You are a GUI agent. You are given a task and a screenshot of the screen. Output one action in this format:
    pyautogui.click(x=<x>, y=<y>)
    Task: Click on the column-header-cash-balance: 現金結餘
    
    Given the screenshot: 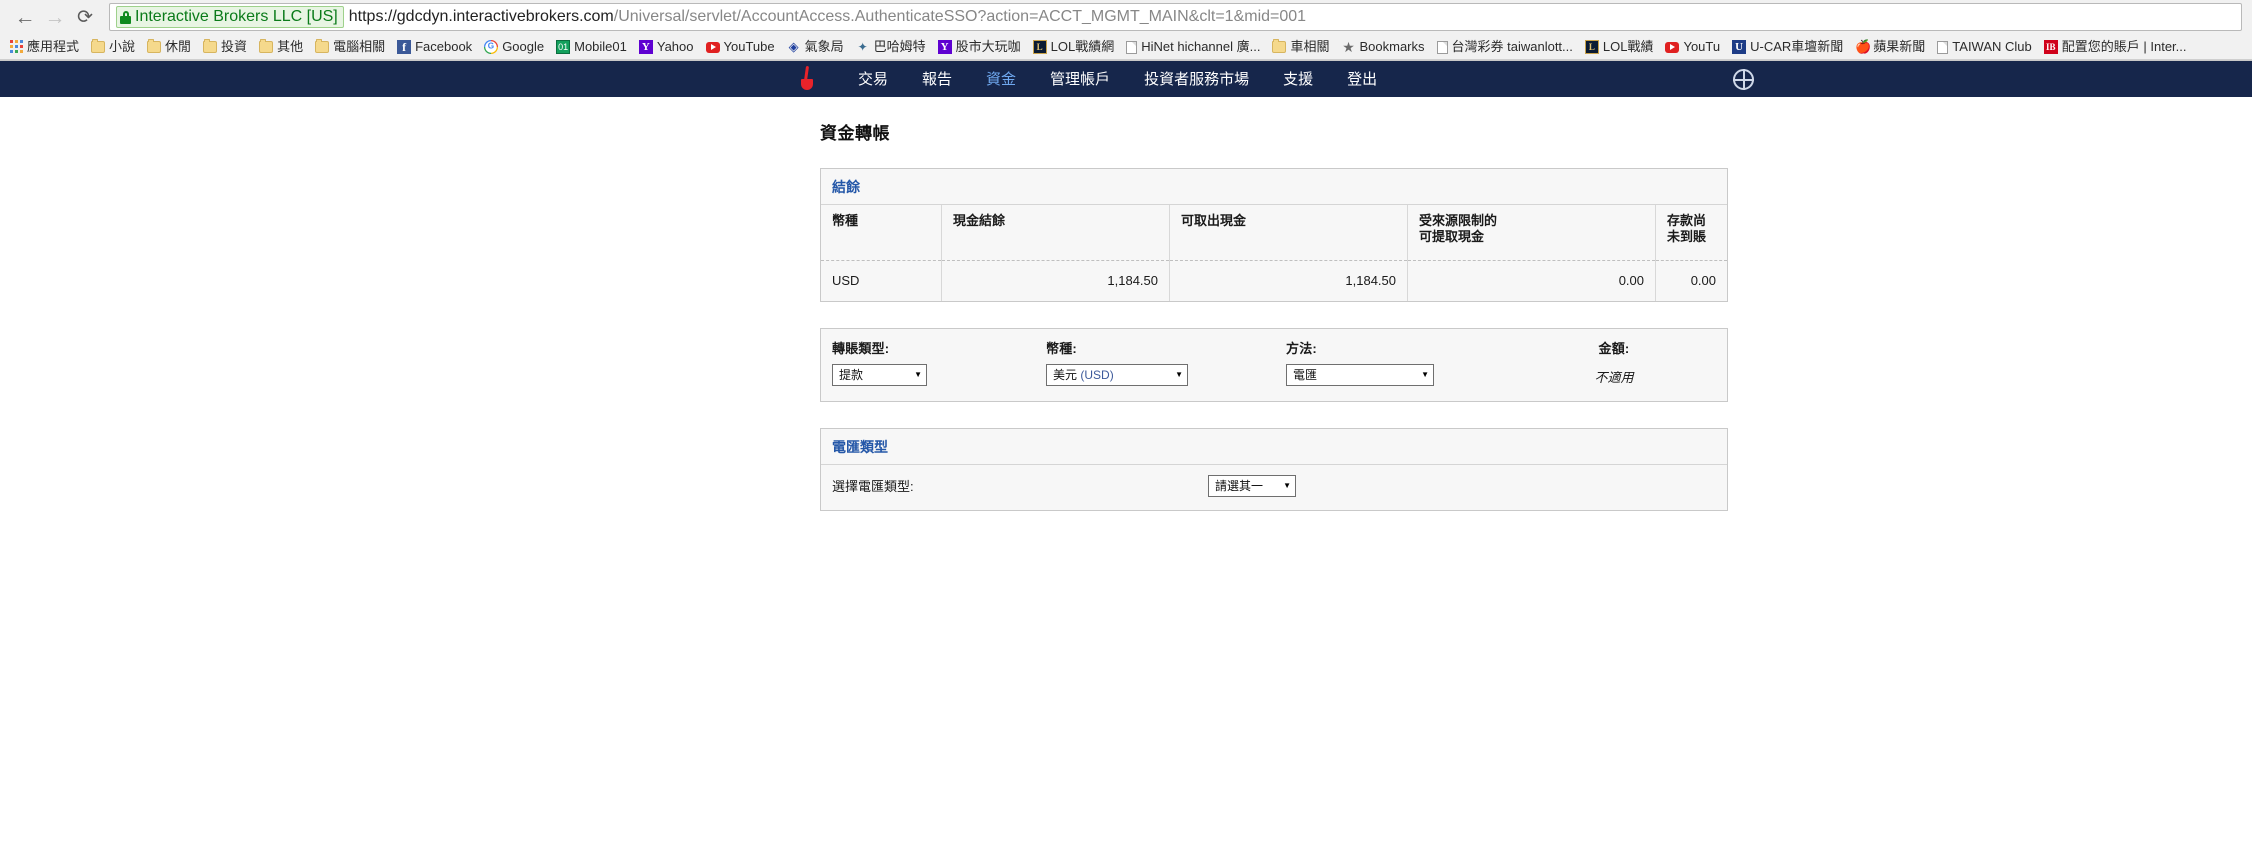 What is the action you would take?
    pyautogui.click(x=1055, y=233)
    